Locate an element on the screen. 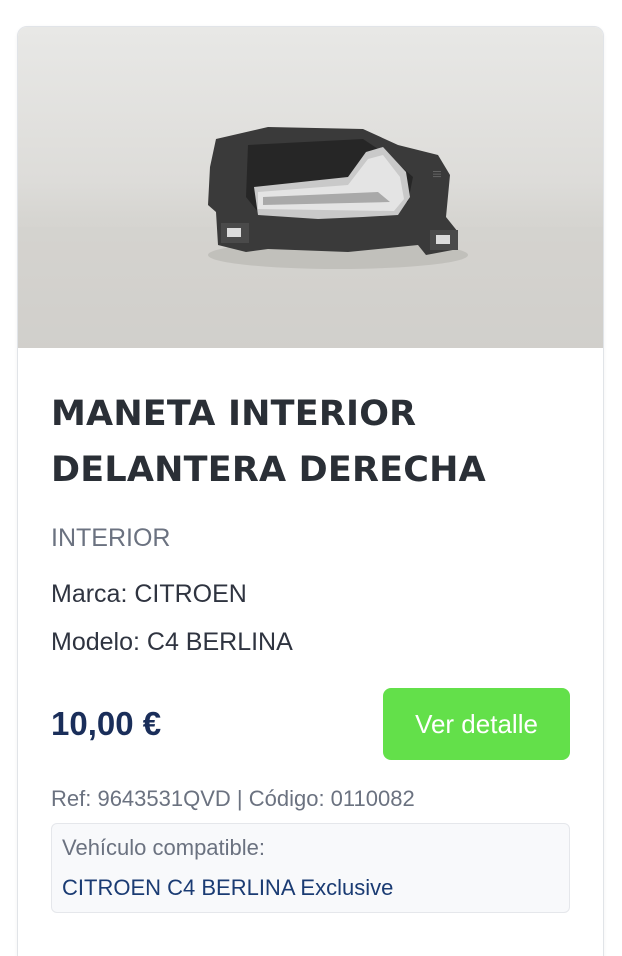  compatible-vehicle-link: CITROEN C4 BERLINA Exclusive is located at coordinates (310, 888).